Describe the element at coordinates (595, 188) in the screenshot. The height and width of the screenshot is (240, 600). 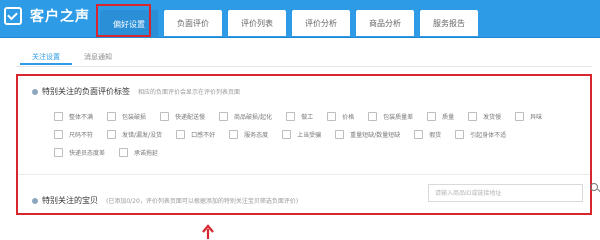
I see `search-icon` at that location.